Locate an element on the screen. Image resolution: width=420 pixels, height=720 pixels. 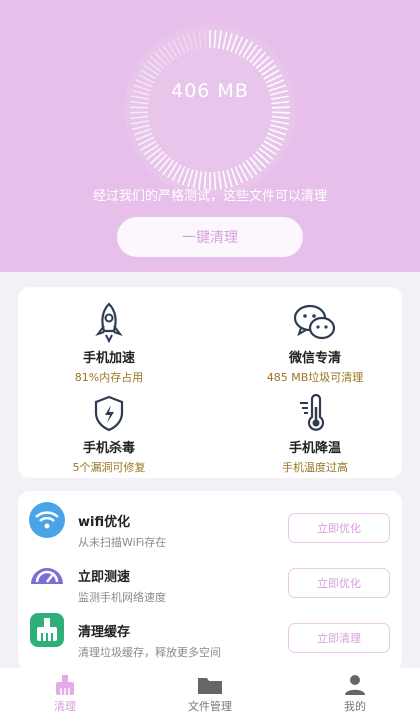
broom-icon is located at coordinates (47, 630).